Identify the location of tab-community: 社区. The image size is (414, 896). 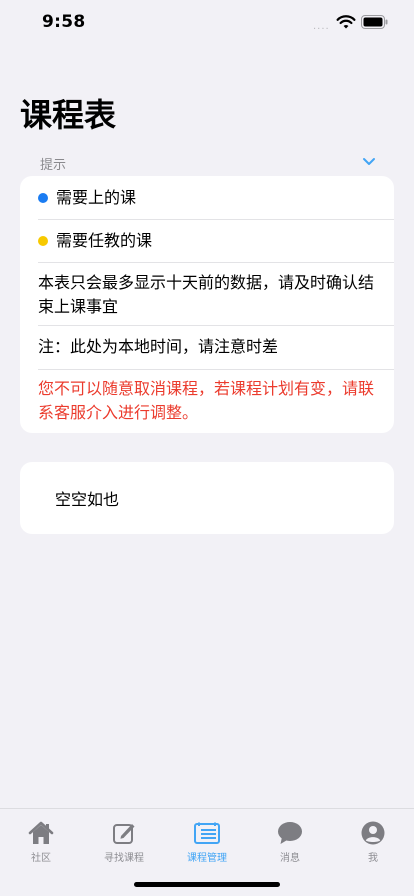
(41, 841).